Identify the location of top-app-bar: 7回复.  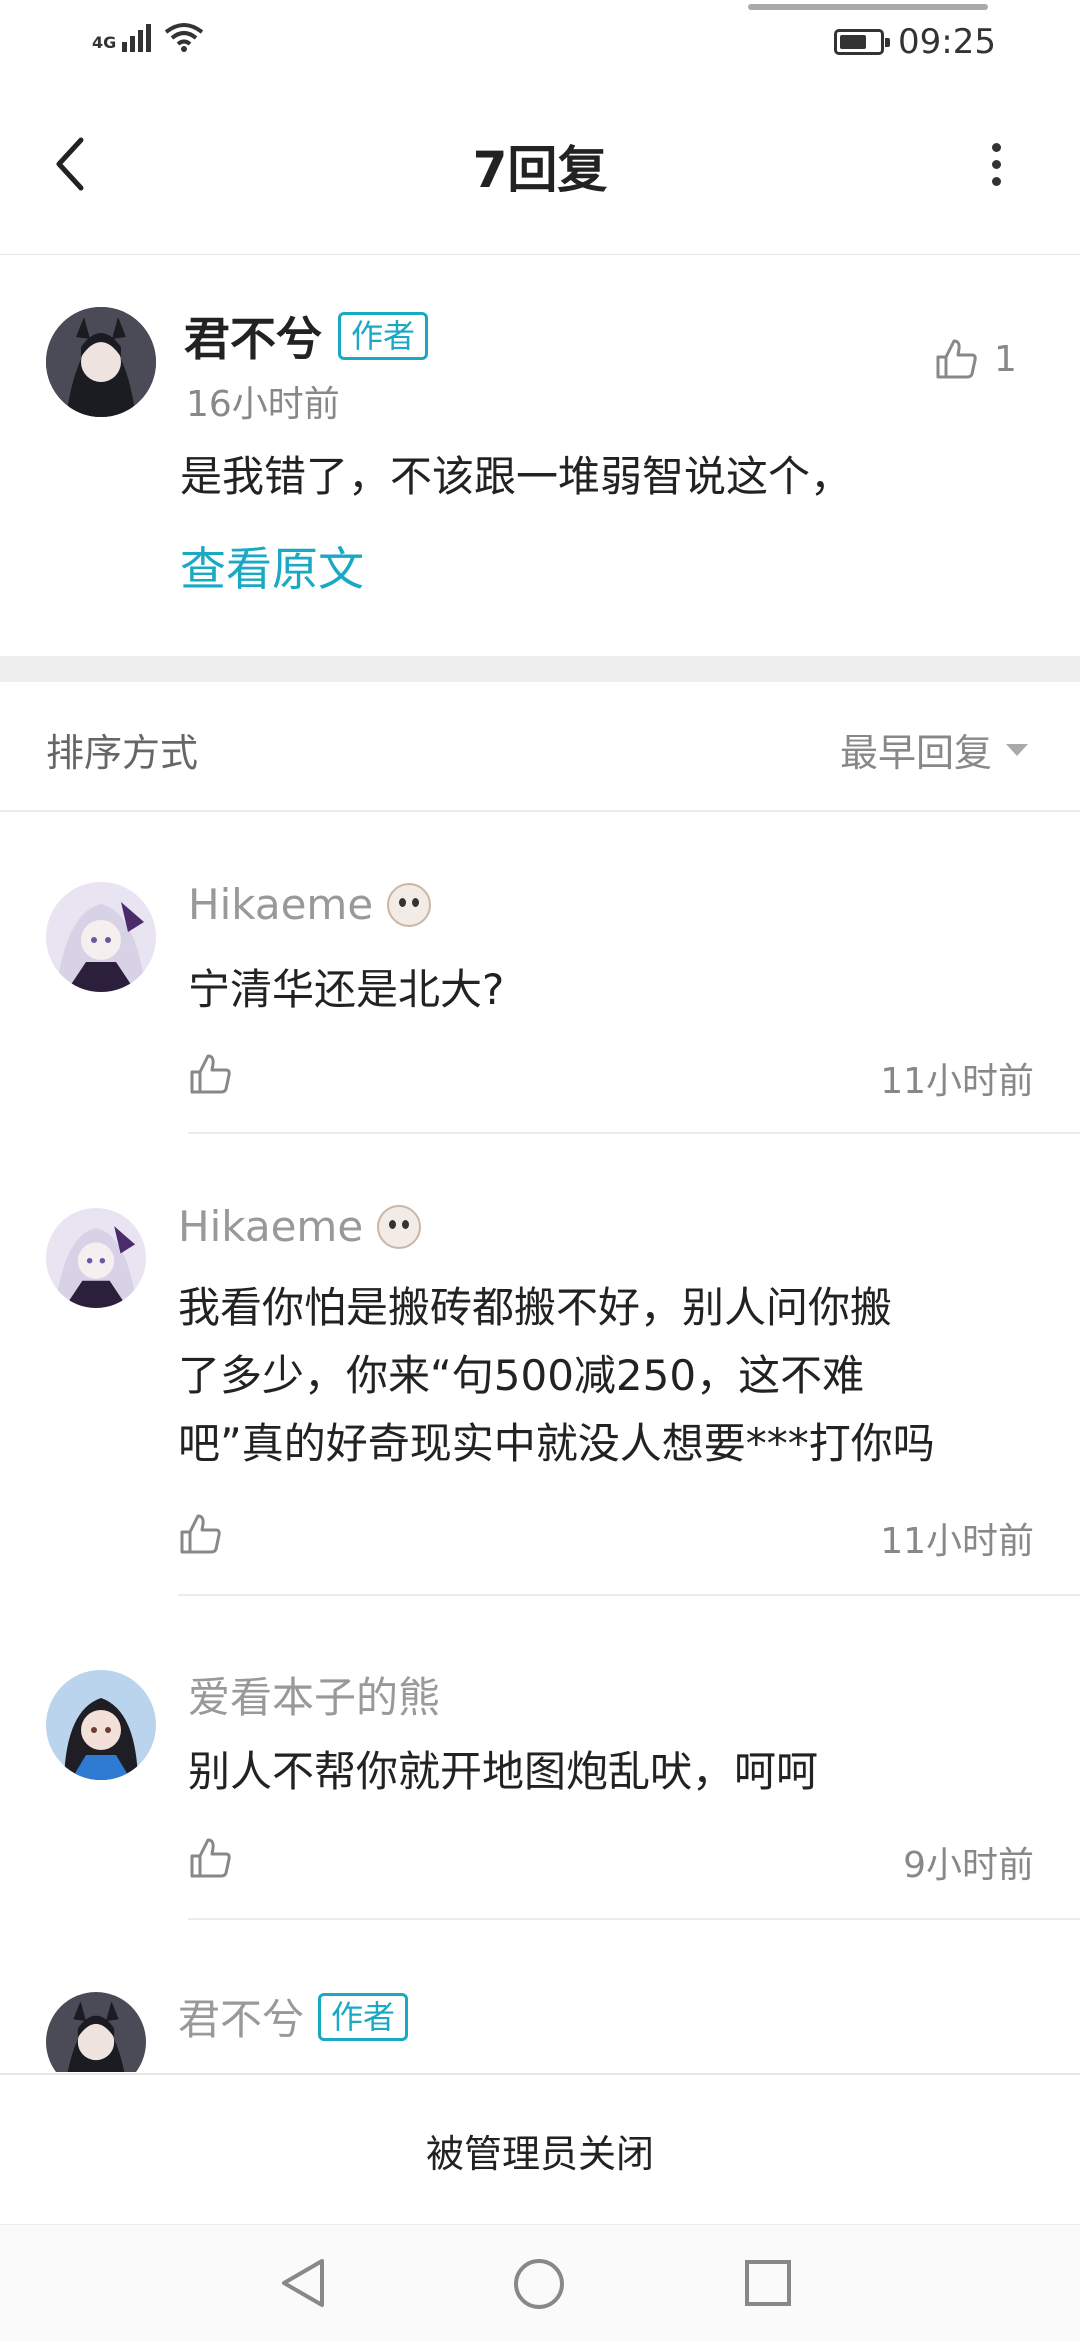
(540, 170).